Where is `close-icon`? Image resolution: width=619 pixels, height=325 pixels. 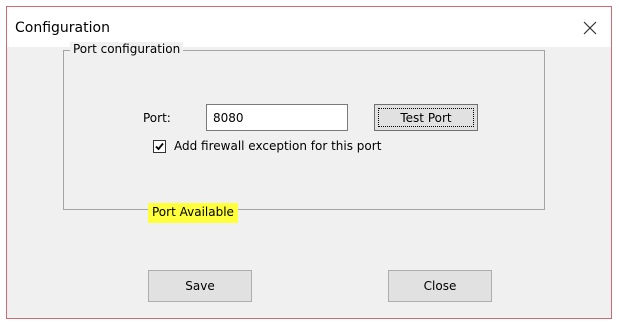 close-icon is located at coordinates (590, 28).